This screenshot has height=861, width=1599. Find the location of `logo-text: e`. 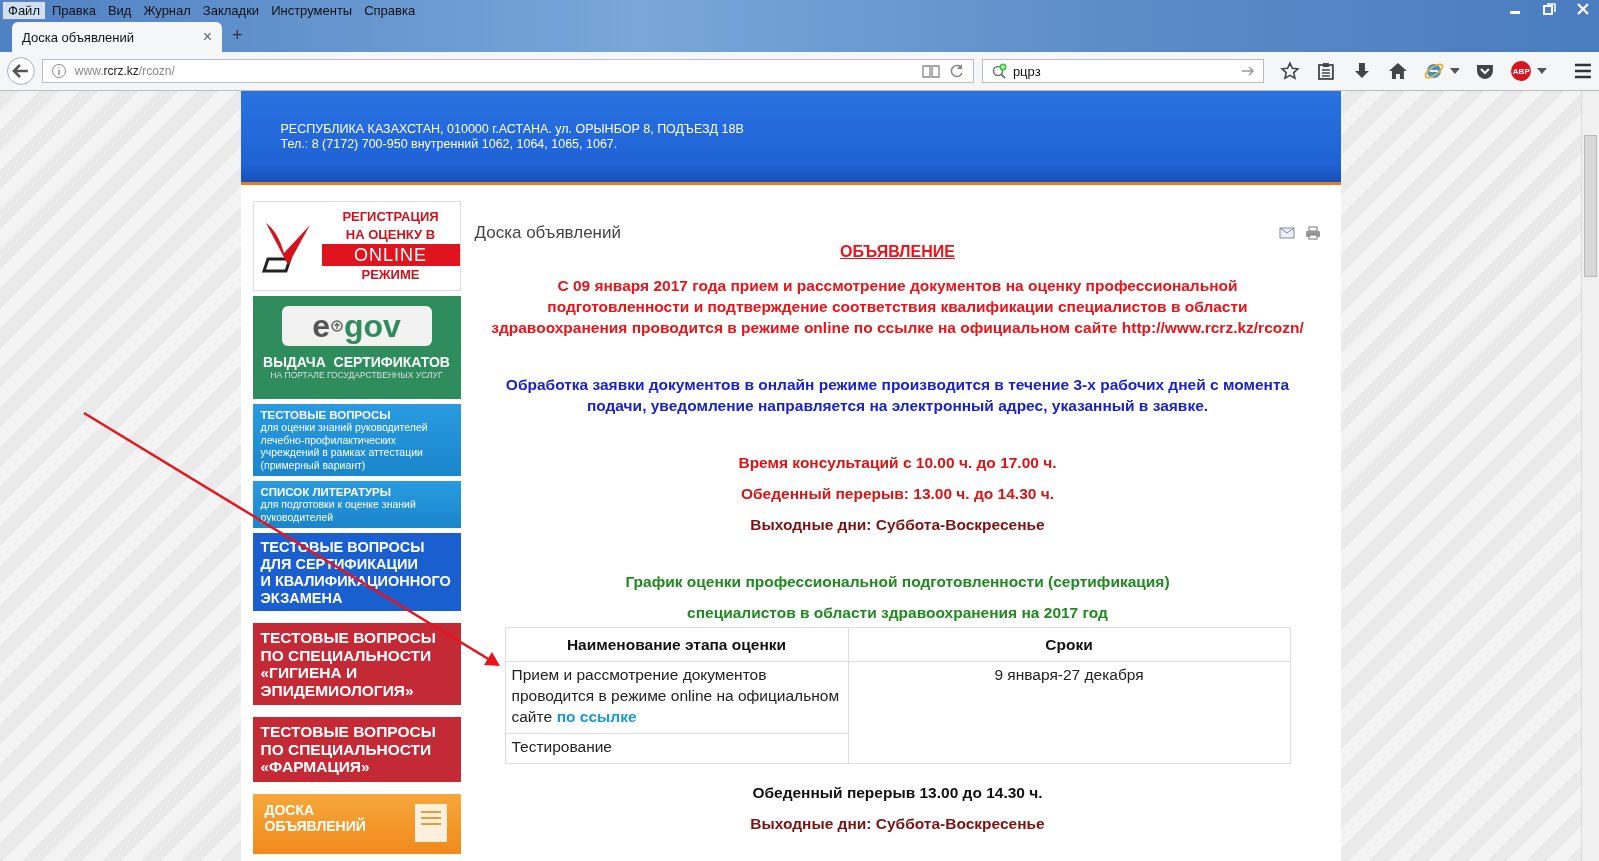

logo-text: e is located at coordinates (321, 326).